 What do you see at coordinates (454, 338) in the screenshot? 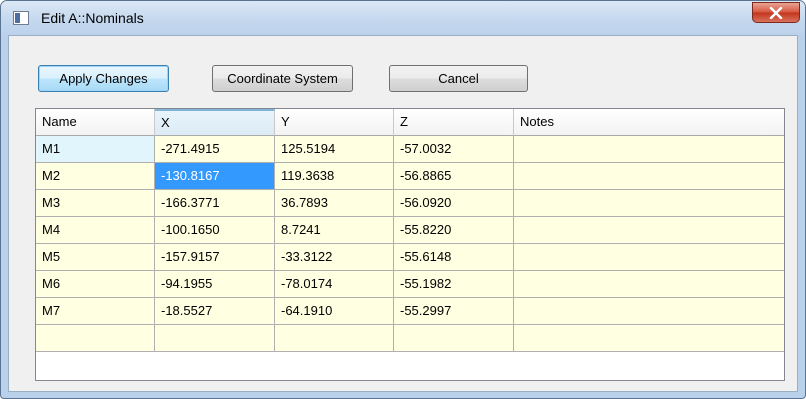
I see `new-row-cell-z` at bounding box center [454, 338].